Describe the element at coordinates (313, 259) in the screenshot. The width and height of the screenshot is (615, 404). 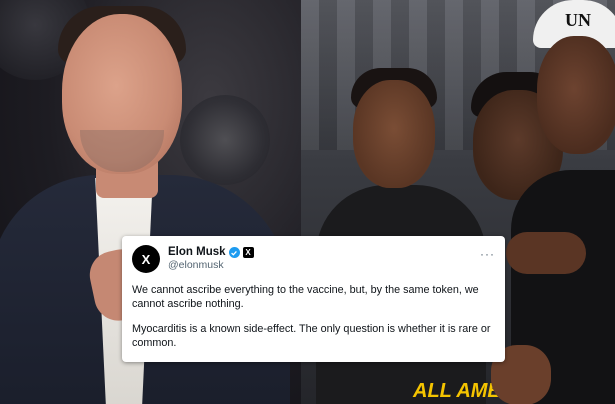
I see `tweet-header: X Elon Musk X @elonmusk ···` at that location.